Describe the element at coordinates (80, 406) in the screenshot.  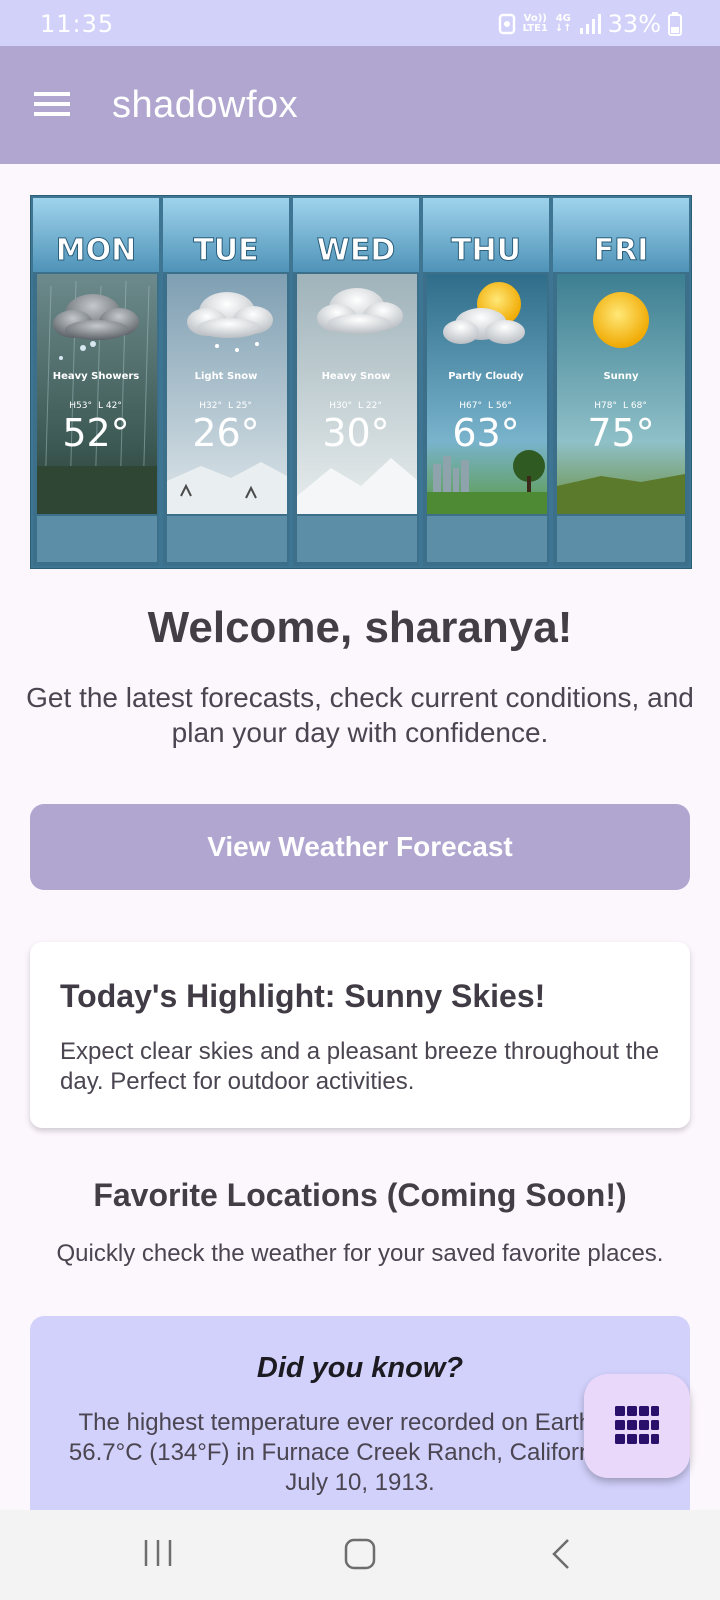
I see `forecast-high: H53°` at that location.